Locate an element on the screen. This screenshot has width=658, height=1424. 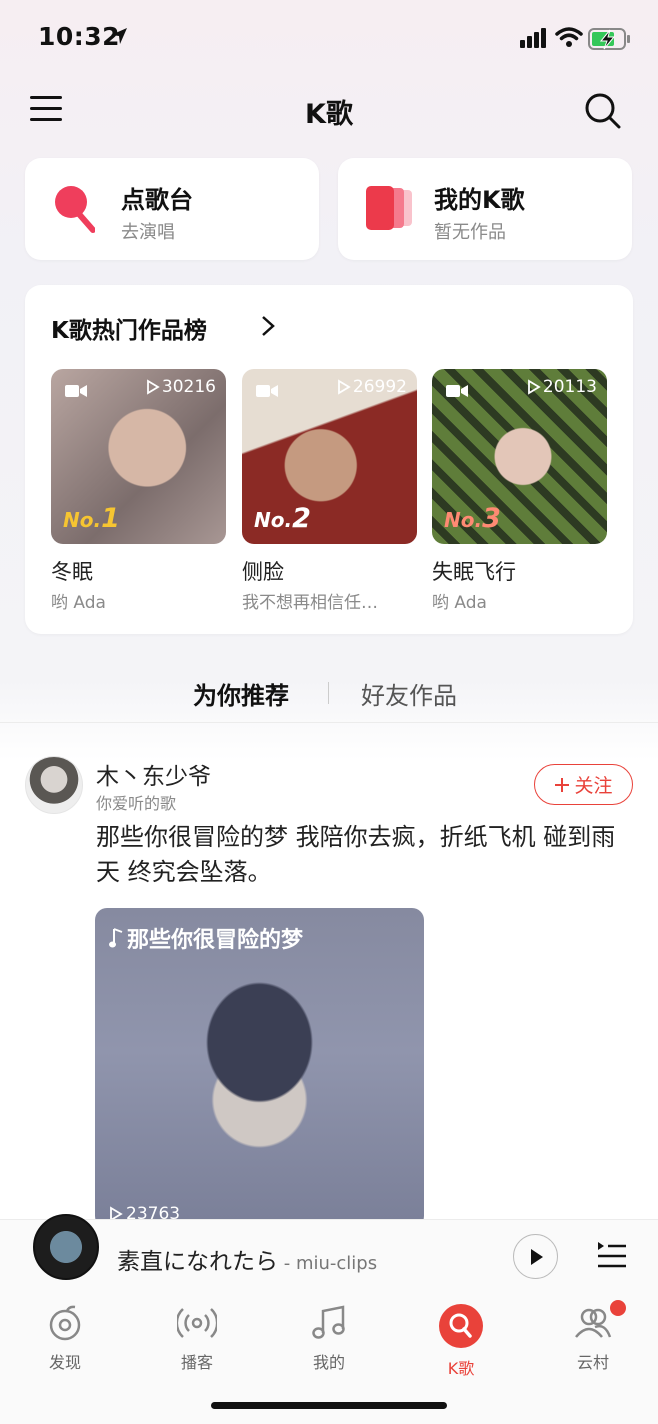
mini-player: 素直になれたら - miu-clips is located at coordinates (329, 1252).